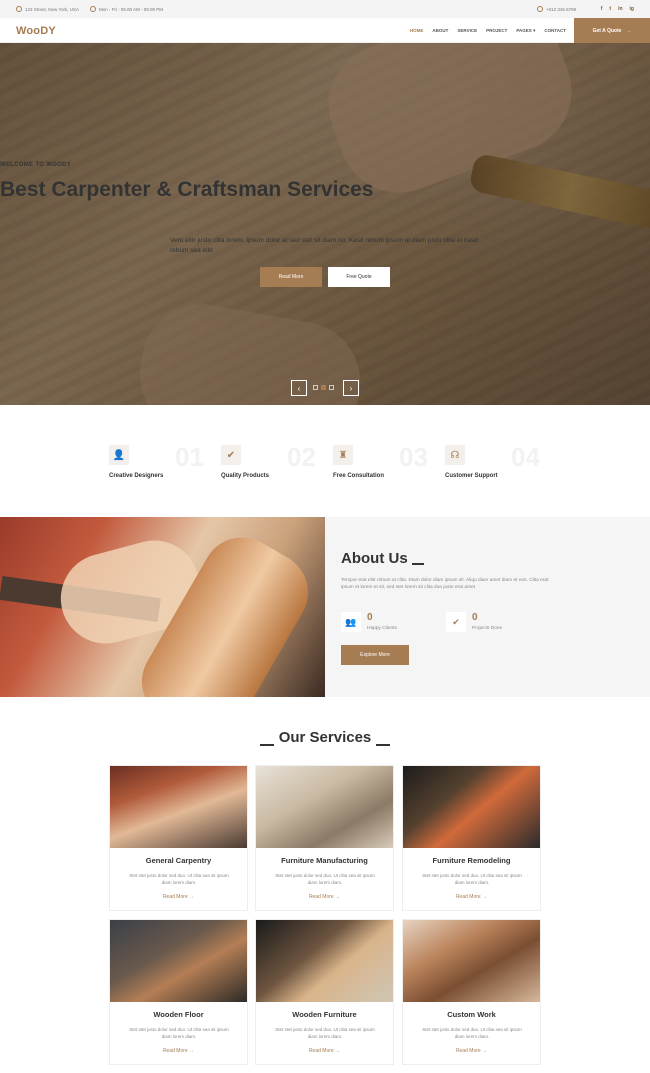 The height and width of the screenshot is (1073, 650). I want to click on address-info: 123 Street, New York, USA, so click(47, 9).